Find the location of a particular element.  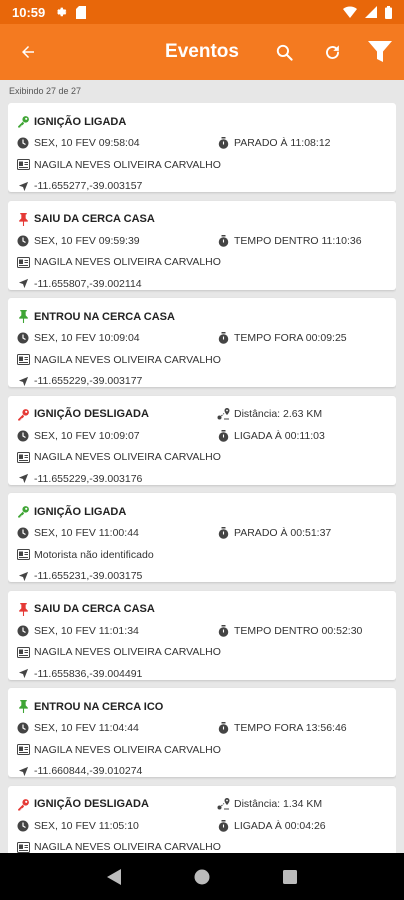

event-title: SAIU DA CERCA CASA is located at coordinates (94, 609).